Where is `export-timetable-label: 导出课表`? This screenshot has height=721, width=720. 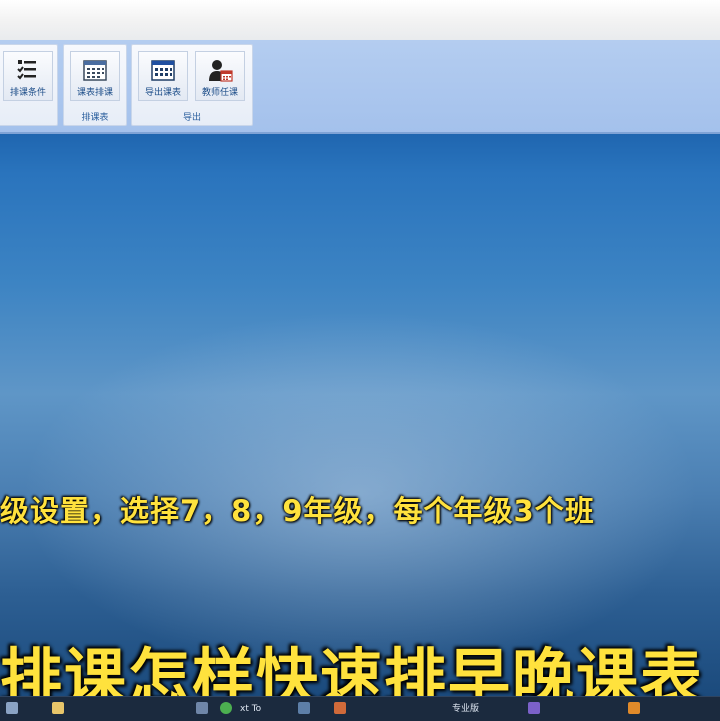
export-timetable-label: 导出课表 is located at coordinates (162, 93).